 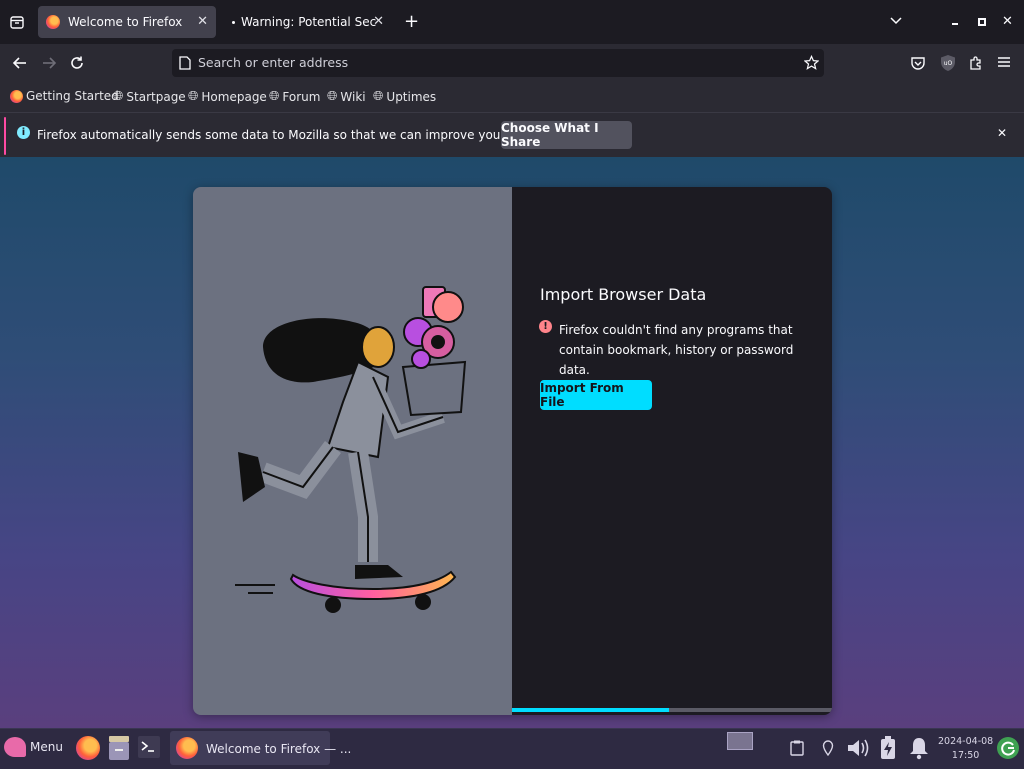 I want to click on plus-icon: +, so click(x=412, y=21).